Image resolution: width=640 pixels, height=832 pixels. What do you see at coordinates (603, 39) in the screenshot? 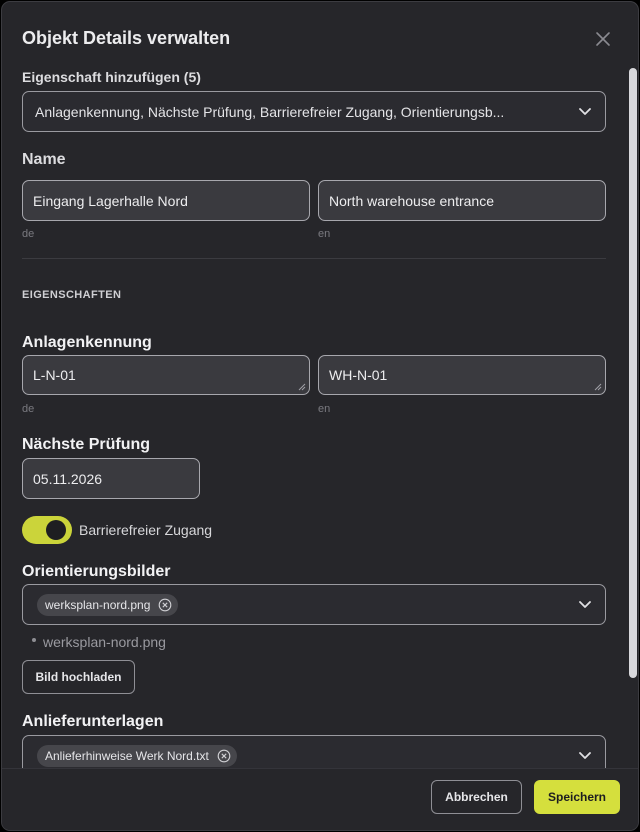
I see `close-icon` at bounding box center [603, 39].